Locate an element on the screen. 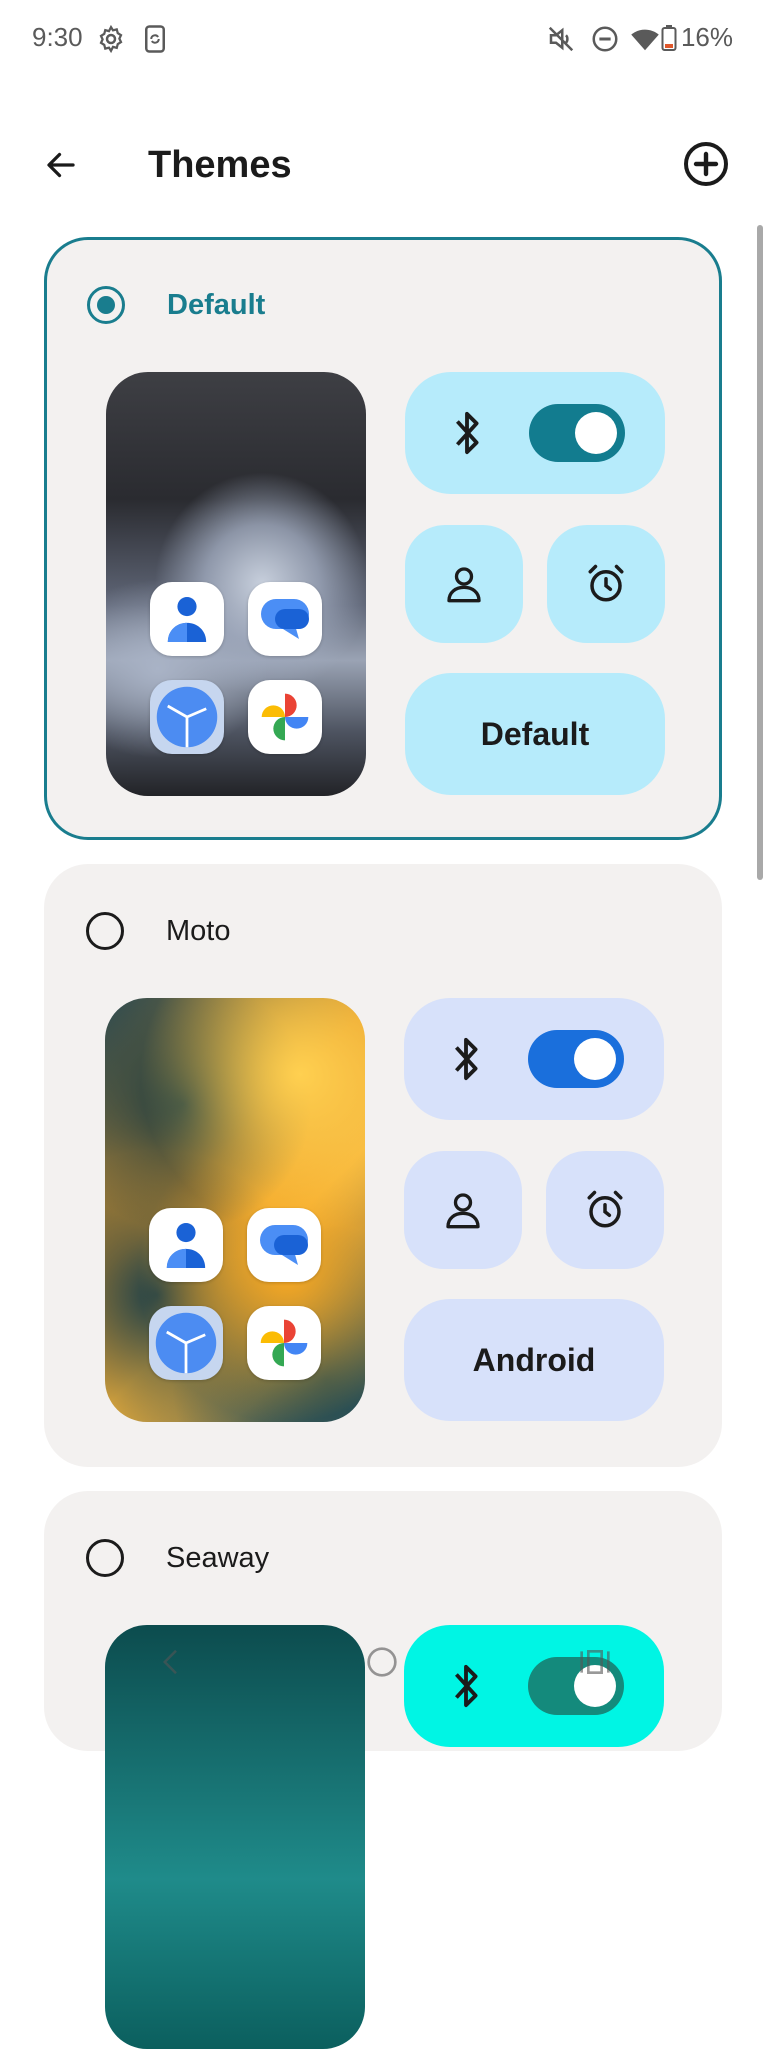 This screenshot has width=767, height=2049. theme-tile-label: Default is located at coordinates (535, 733).